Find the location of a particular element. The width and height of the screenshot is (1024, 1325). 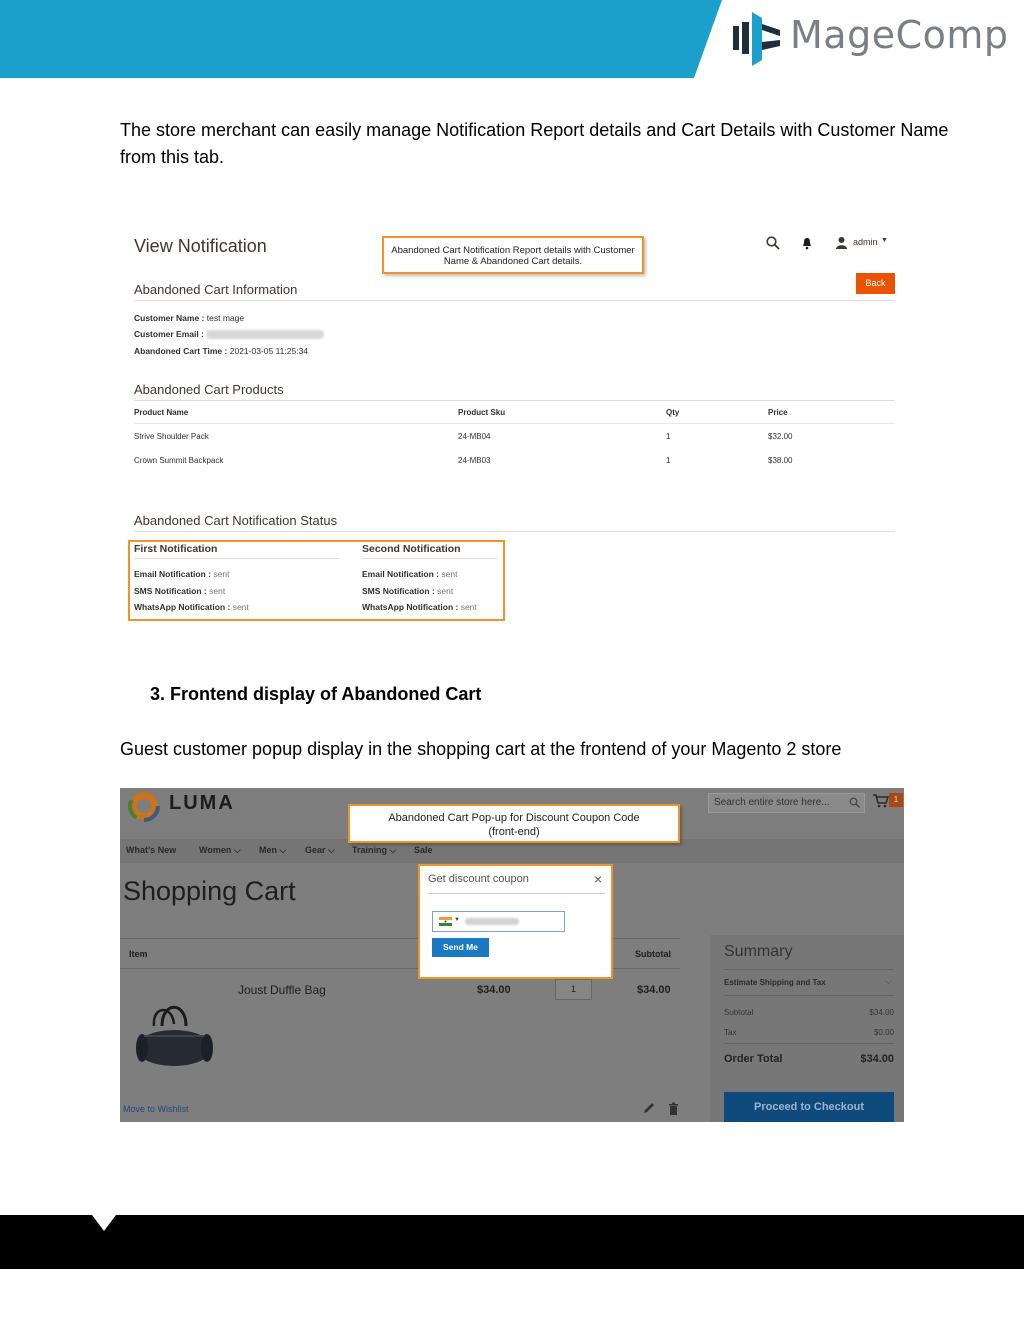

status-heading: Abandoned Cart Notification Status is located at coordinates (236, 520).